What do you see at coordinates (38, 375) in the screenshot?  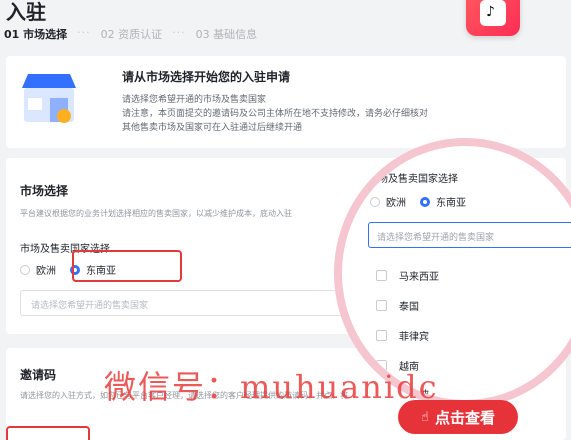 I see `invite-heading: 邀请码` at bounding box center [38, 375].